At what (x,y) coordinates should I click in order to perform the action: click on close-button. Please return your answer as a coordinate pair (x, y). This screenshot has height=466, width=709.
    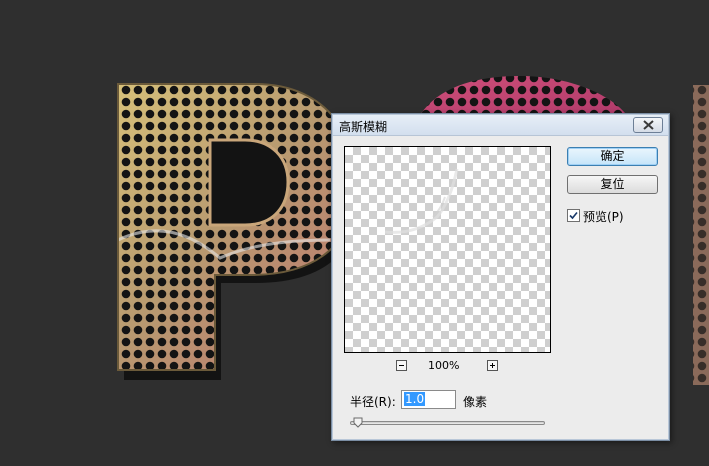
    Looking at the image, I should click on (648, 125).